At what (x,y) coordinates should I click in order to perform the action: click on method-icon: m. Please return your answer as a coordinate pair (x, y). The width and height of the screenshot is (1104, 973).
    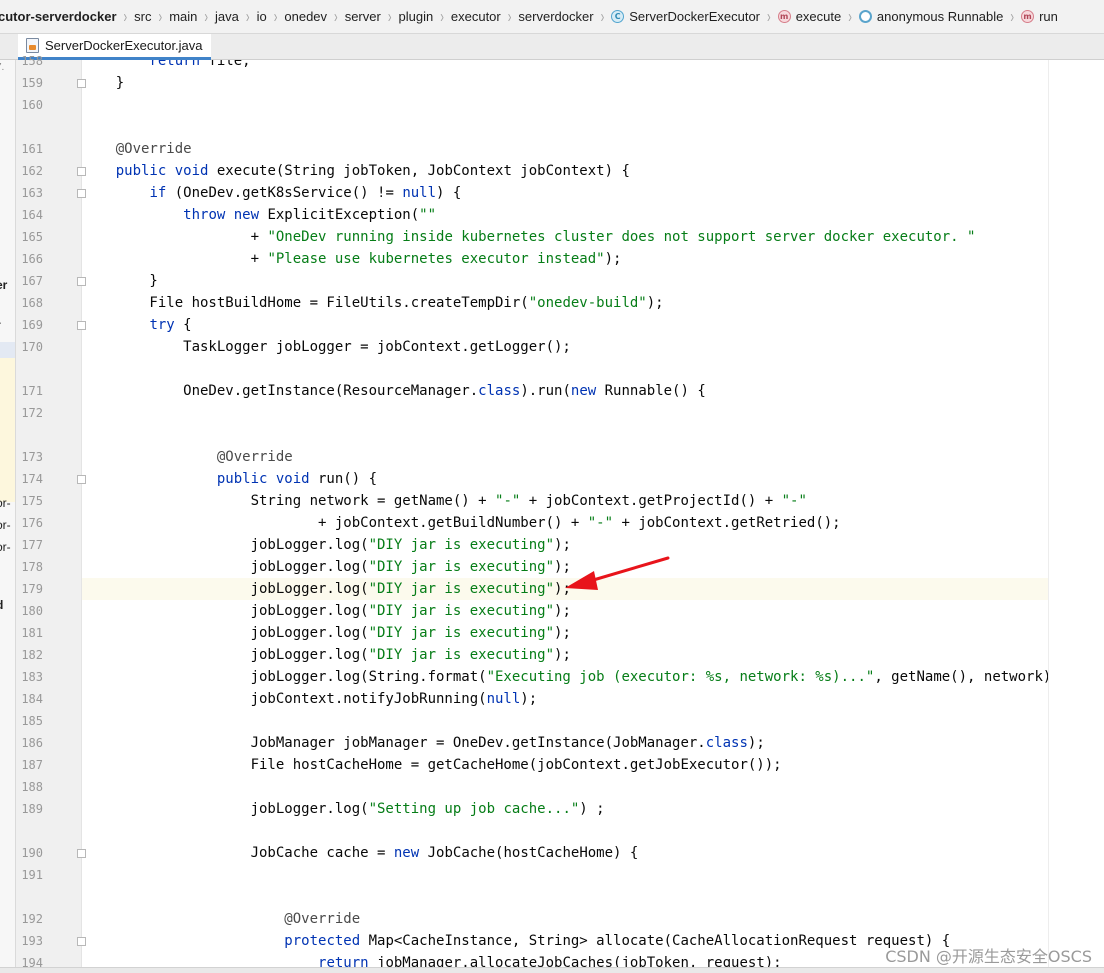
    Looking at the image, I should click on (784, 16).